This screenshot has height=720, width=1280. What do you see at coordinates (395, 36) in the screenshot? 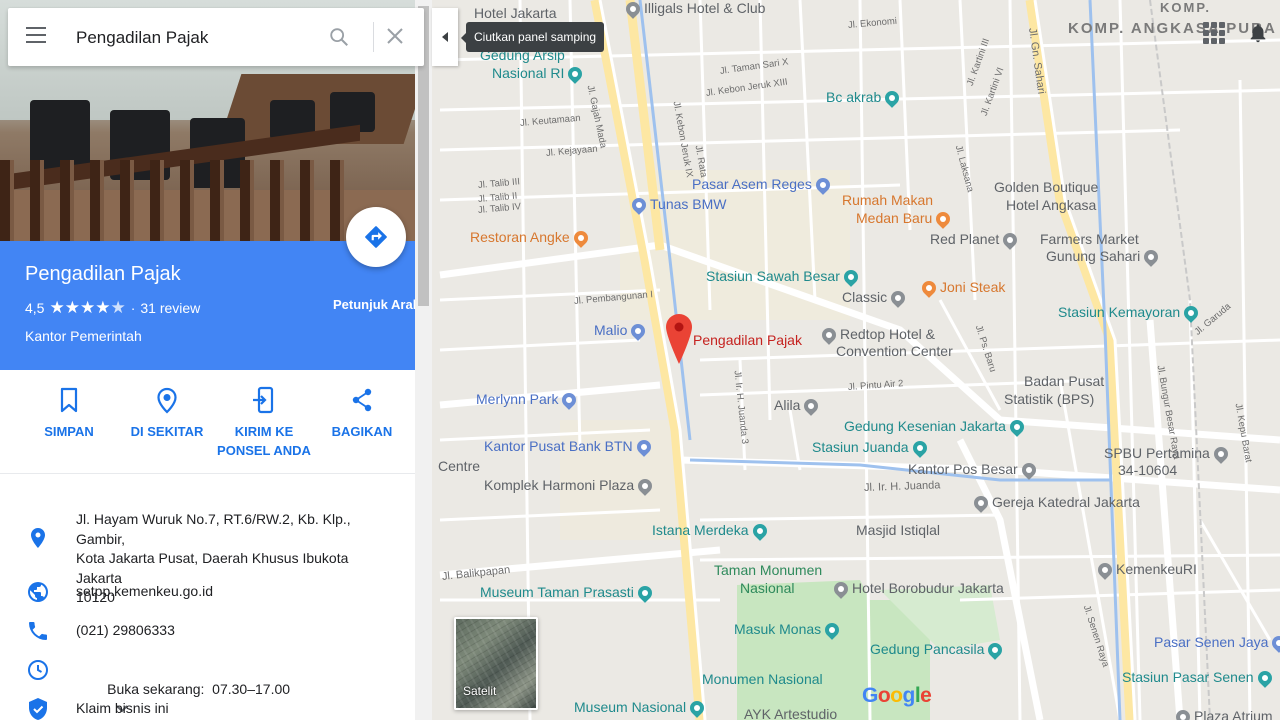
I see `close-icon` at bounding box center [395, 36].